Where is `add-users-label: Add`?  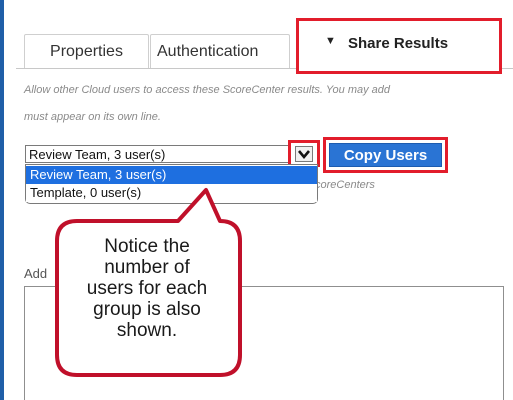
add-users-label: Add is located at coordinates (36, 273).